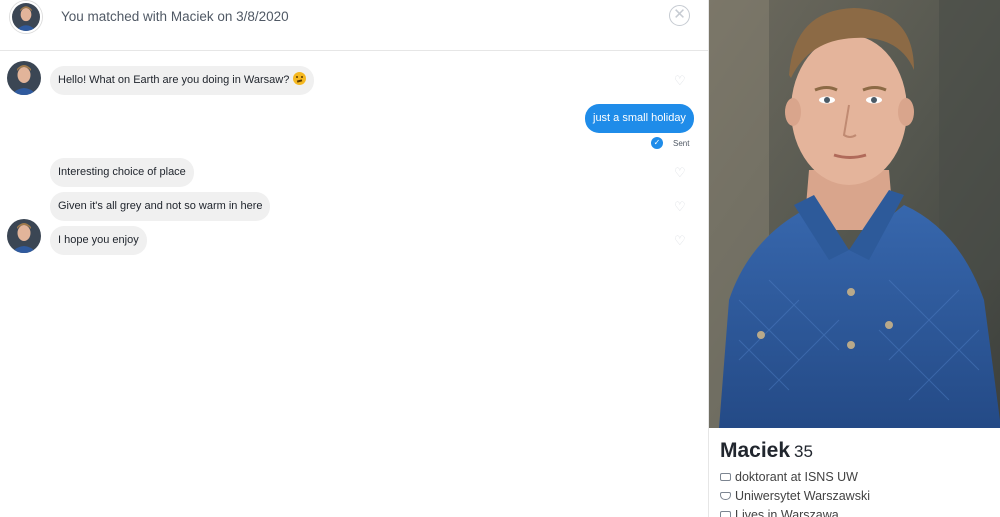  Describe the element at coordinates (802, 496) in the screenshot. I see `profile-school-text: Uniwersytet Warszawski` at that location.